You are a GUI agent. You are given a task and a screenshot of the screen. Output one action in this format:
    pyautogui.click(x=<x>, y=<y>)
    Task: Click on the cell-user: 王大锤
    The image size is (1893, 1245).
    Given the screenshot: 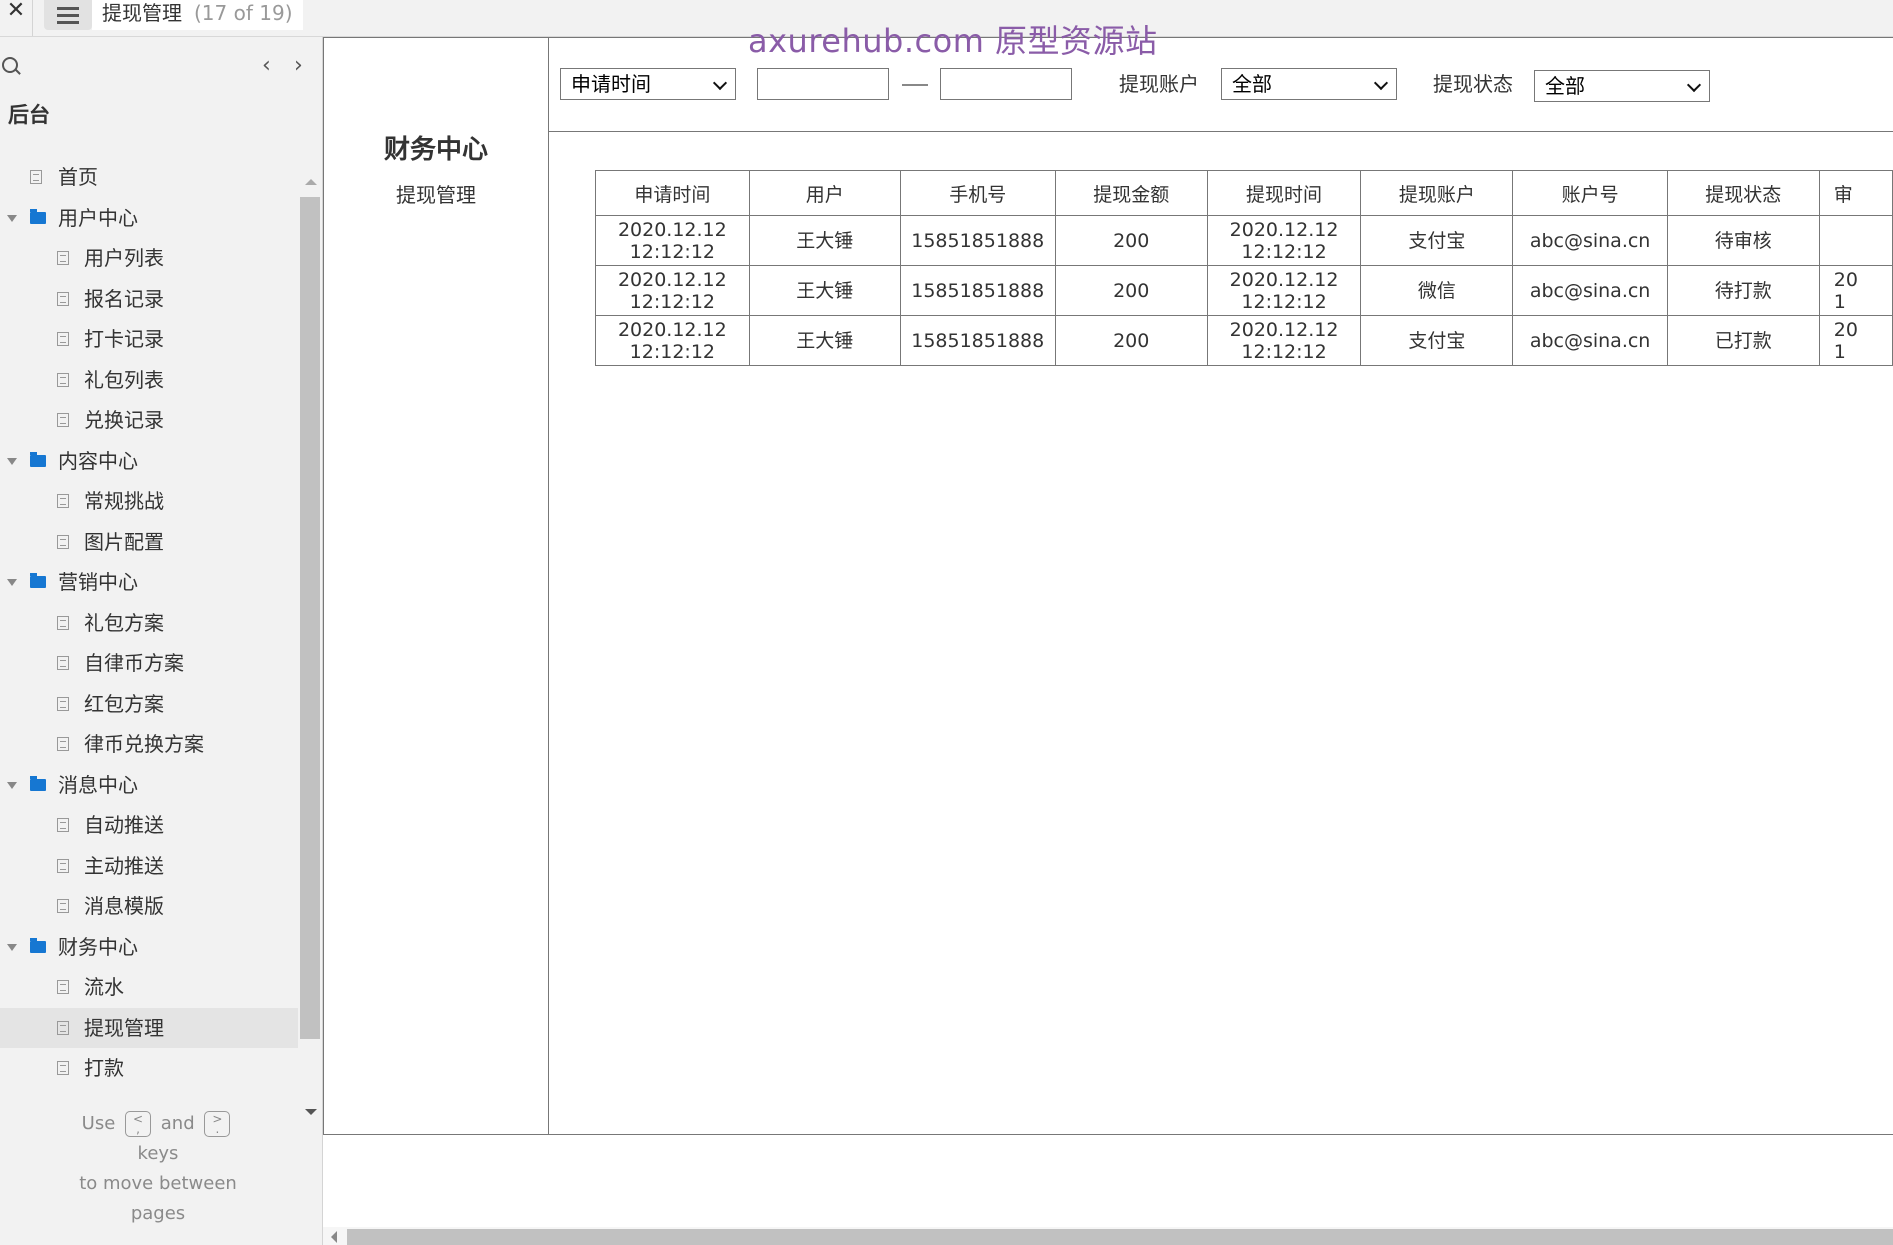 What is the action you would take?
    pyautogui.click(x=824, y=340)
    